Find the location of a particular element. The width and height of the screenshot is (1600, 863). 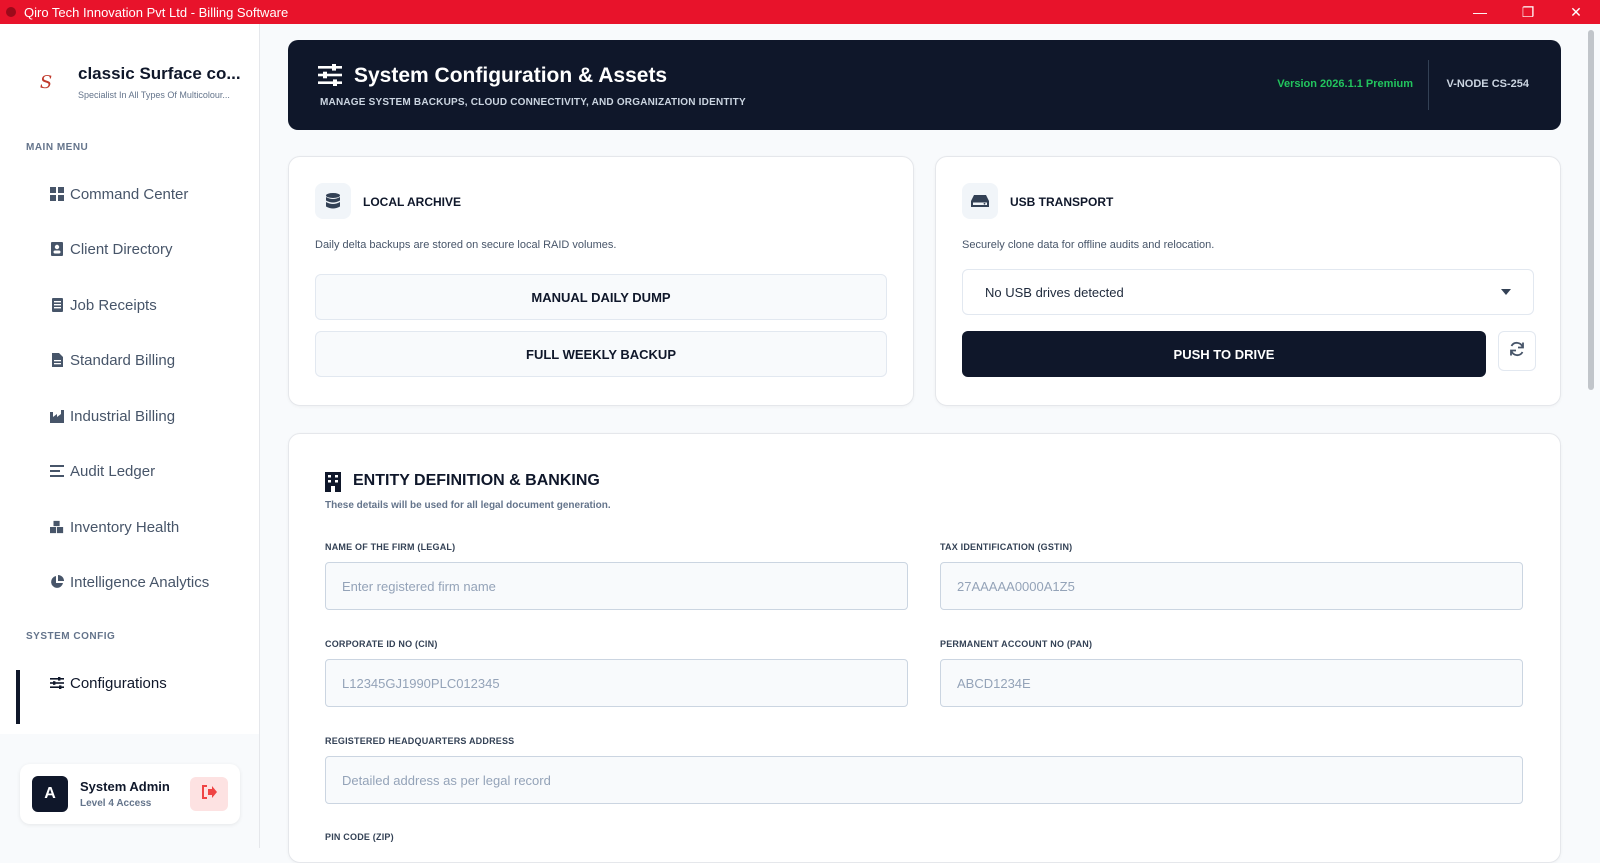

window-controls: — ❐ ✕ is located at coordinates (1528, 12).